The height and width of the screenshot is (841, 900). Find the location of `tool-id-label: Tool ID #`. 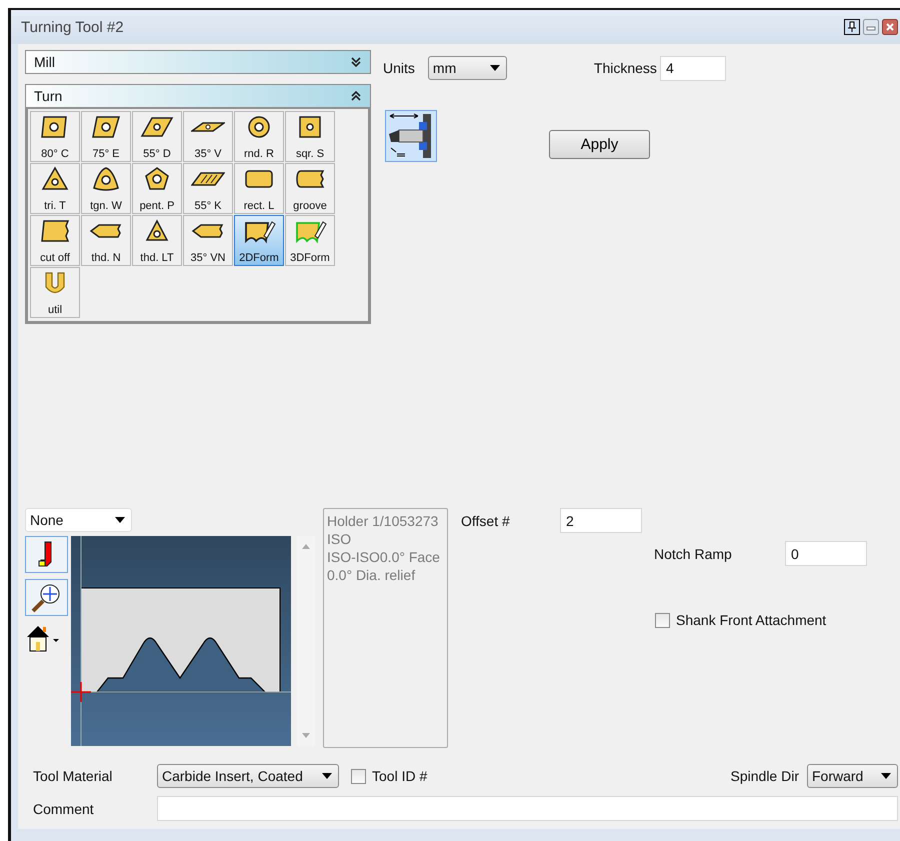

tool-id-label: Tool ID # is located at coordinates (400, 776).